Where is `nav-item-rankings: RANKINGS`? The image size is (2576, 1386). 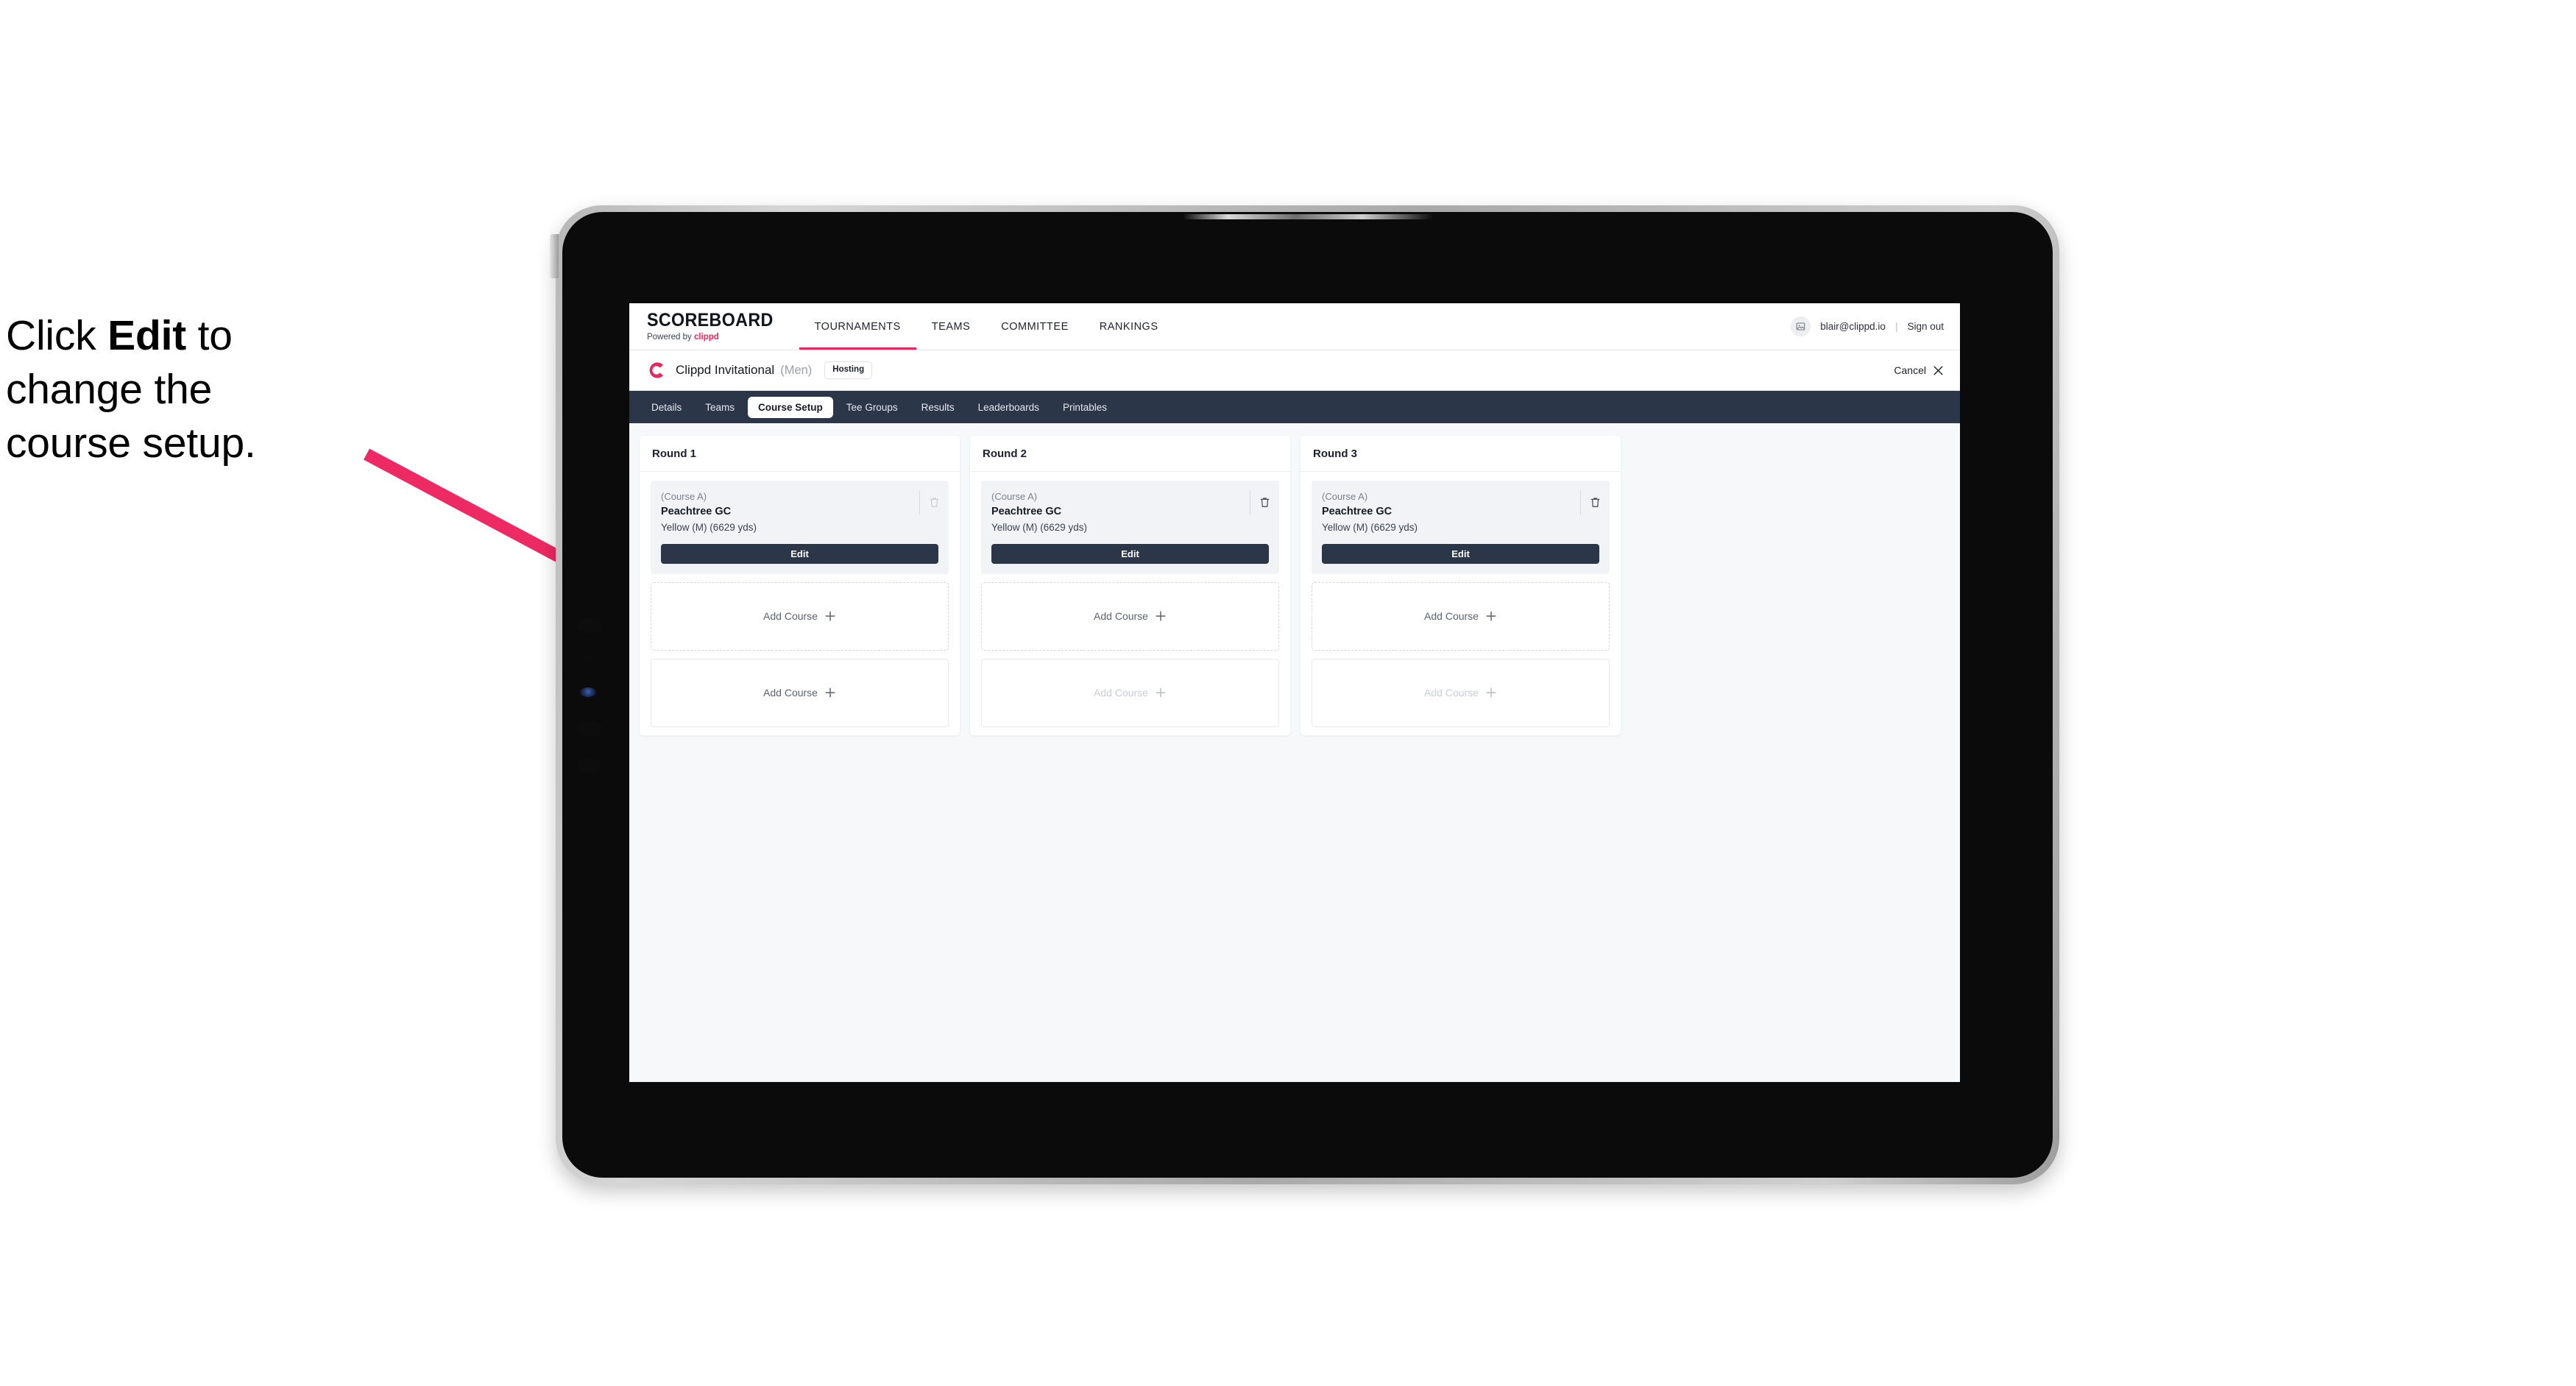
nav-item-rankings: RANKINGS is located at coordinates (1129, 326).